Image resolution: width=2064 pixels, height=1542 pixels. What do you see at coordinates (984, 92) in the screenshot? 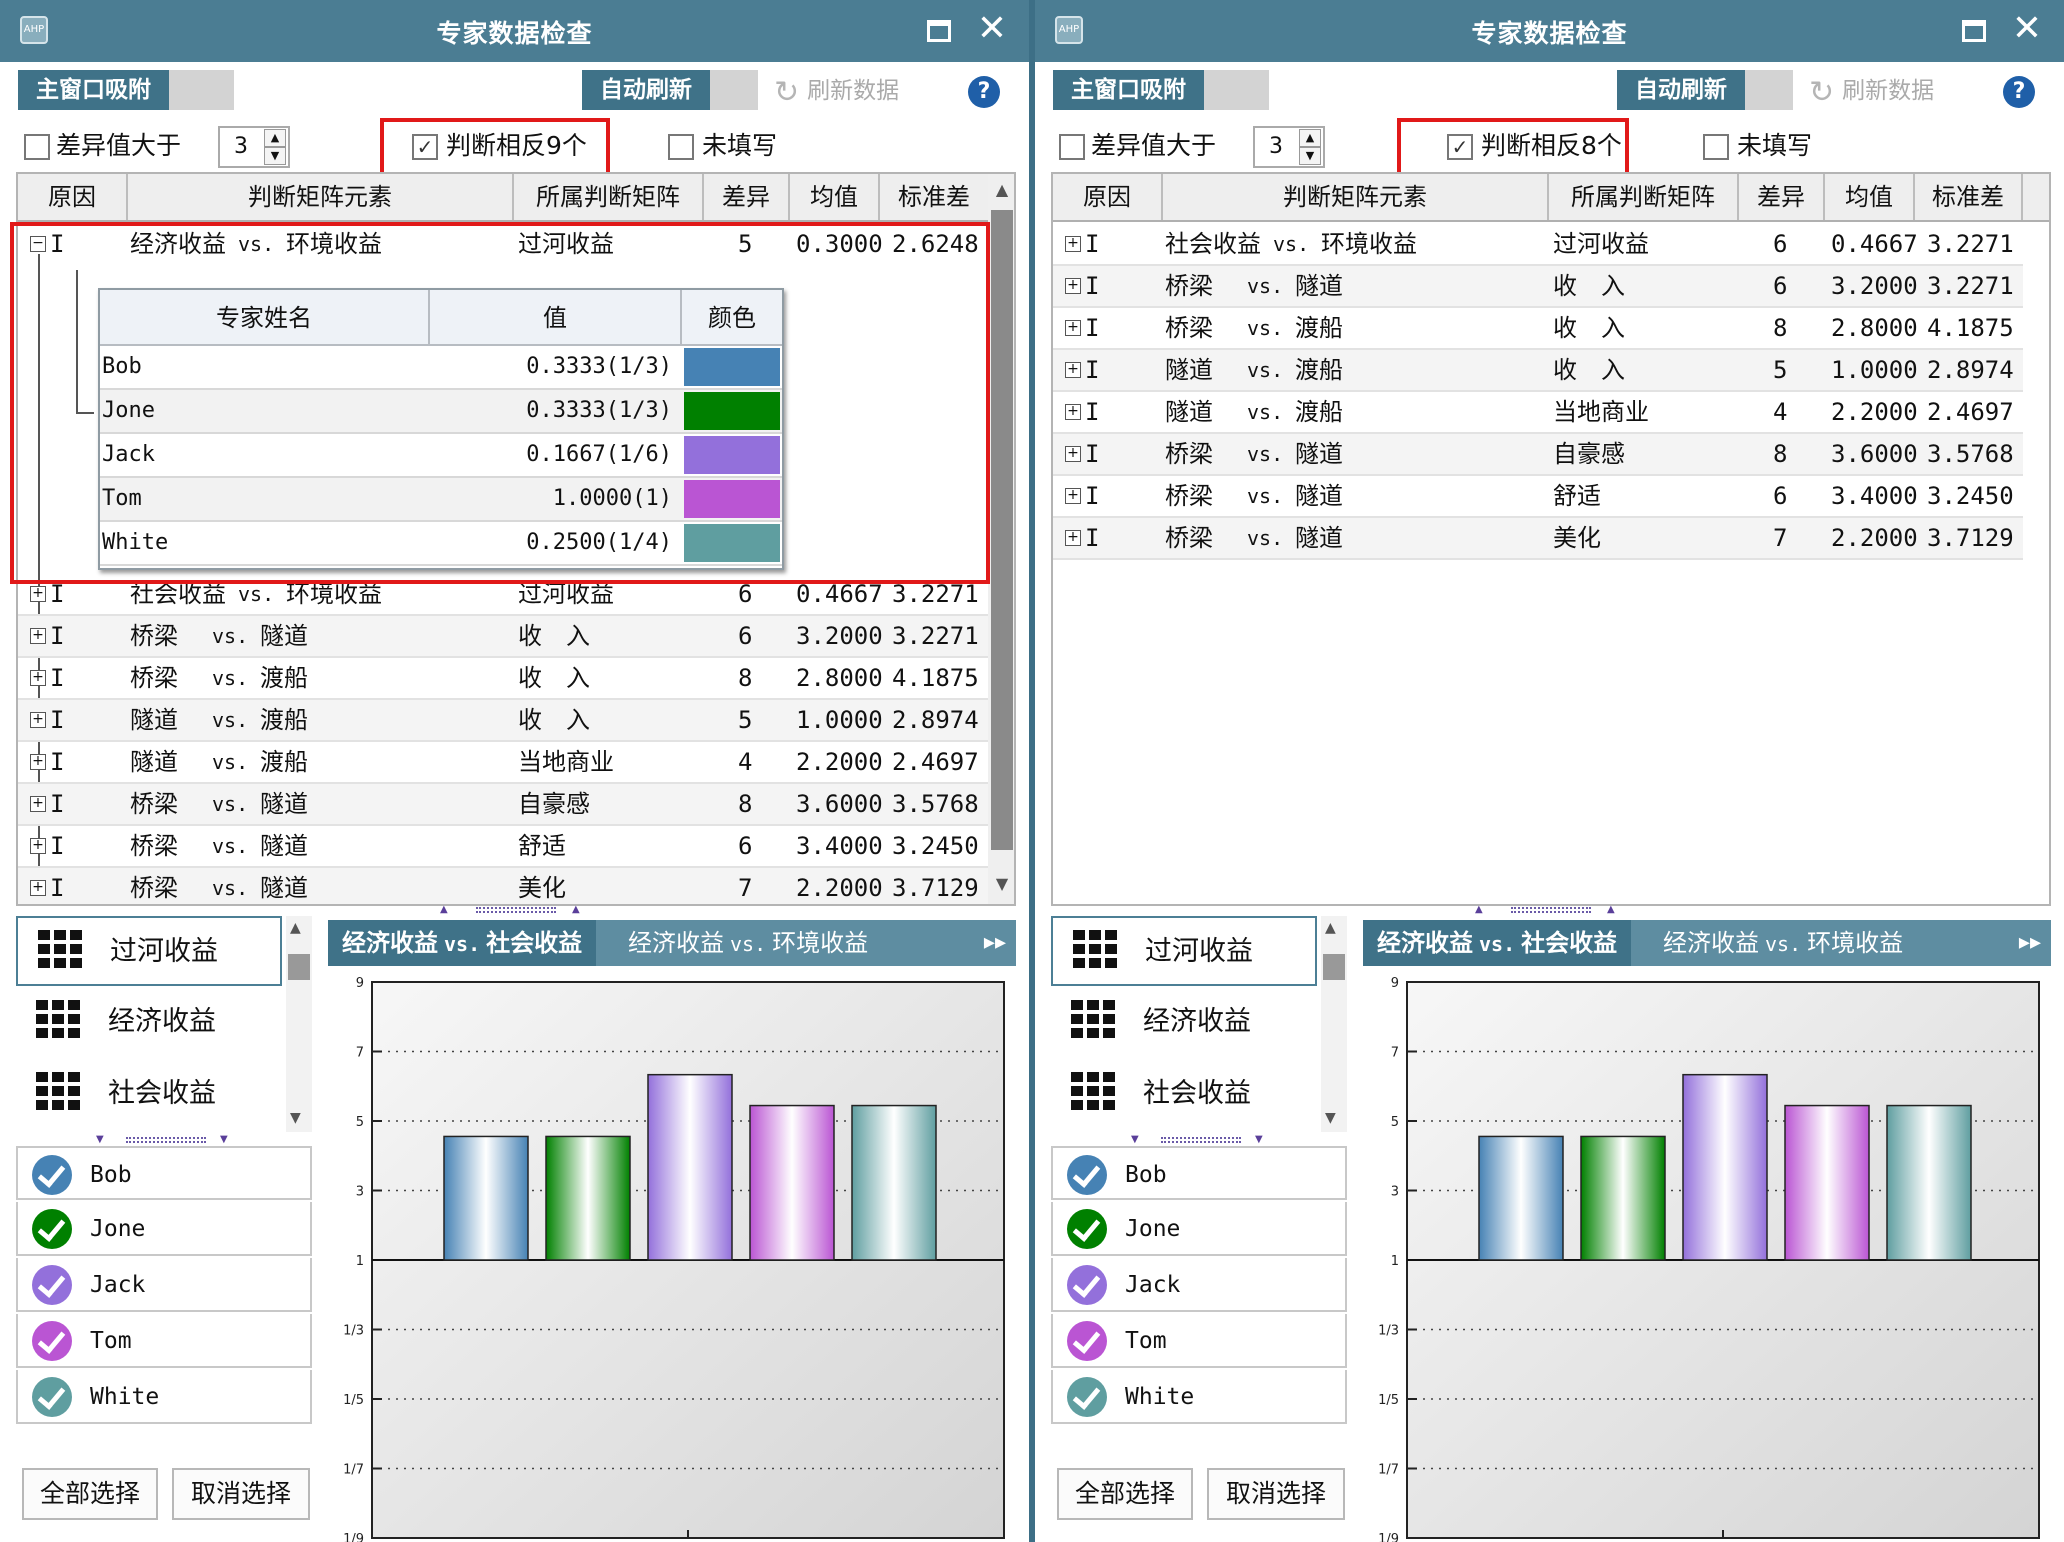
I see `help-icon: ?` at bounding box center [984, 92].